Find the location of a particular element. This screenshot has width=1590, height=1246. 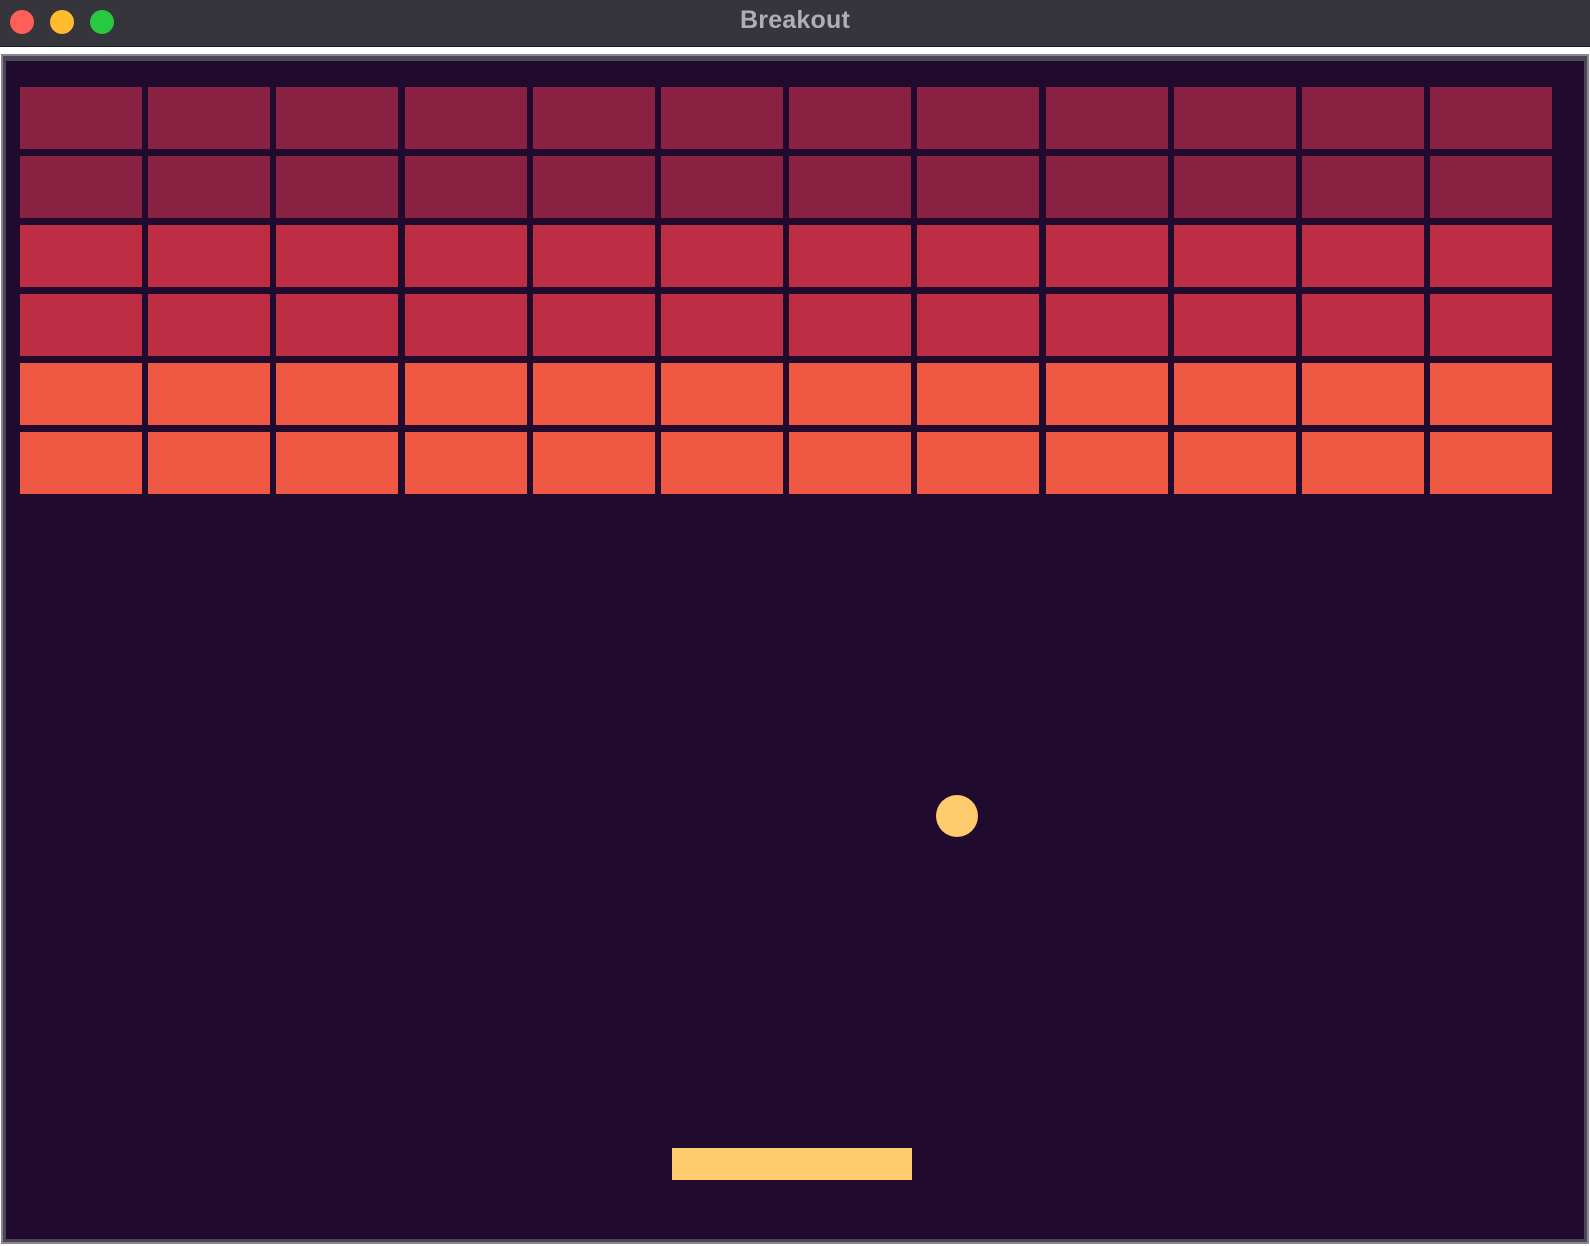

paddle is located at coordinates (792, 1164).